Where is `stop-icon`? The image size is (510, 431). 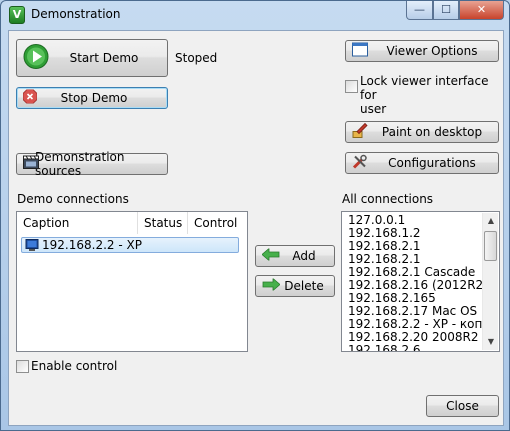 stop-icon is located at coordinates (30, 98).